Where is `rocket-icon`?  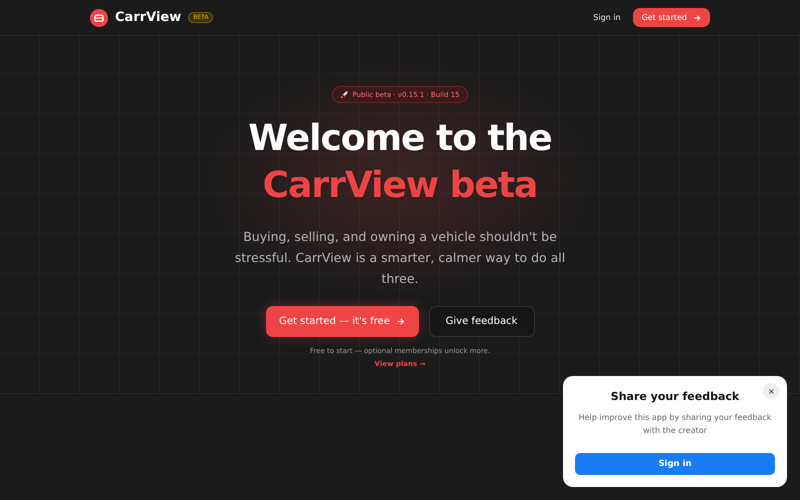 rocket-icon is located at coordinates (345, 94).